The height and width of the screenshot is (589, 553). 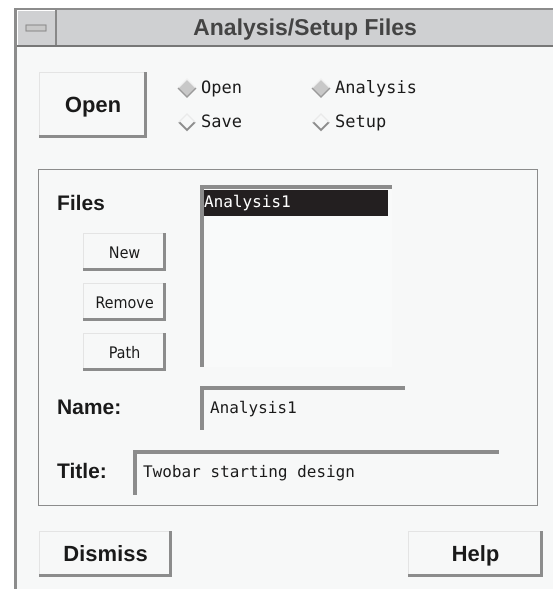 What do you see at coordinates (124, 302) in the screenshot?
I see `remove-button: Remove` at bounding box center [124, 302].